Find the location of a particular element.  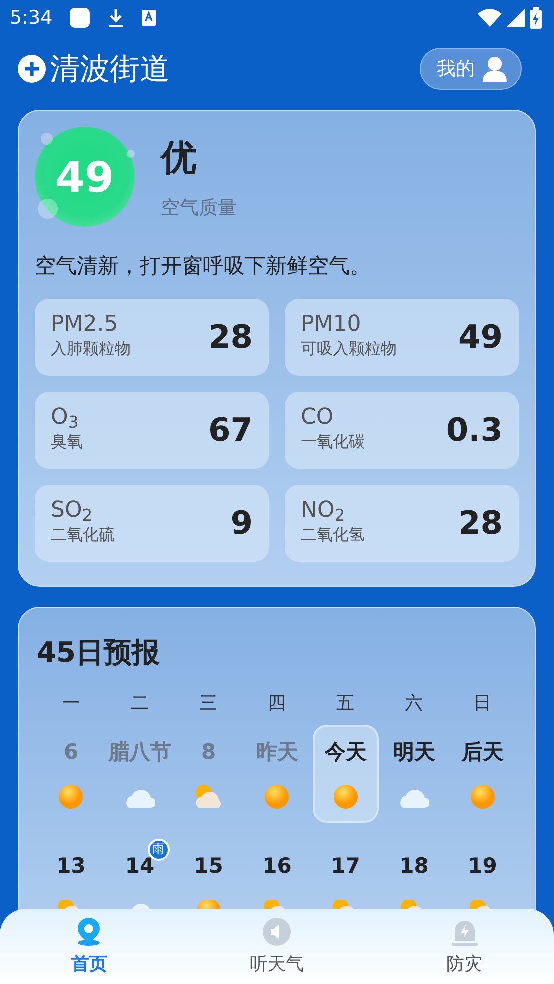

day-cell: 今天 is located at coordinates (345, 773).